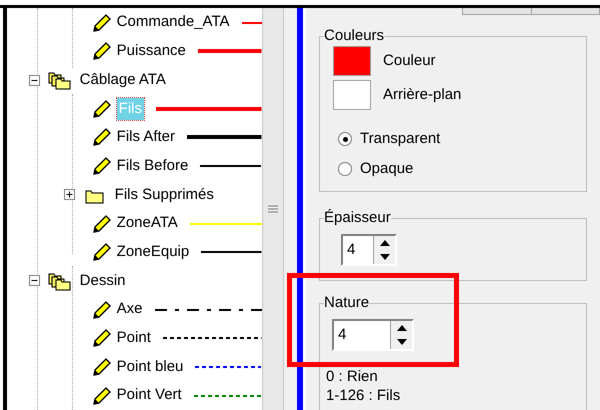 Image resolution: width=600 pixels, height=410 pixels. Describe the element at coordinates (133, 338) in the screenshot. I see `layer-item: Point` at that location.